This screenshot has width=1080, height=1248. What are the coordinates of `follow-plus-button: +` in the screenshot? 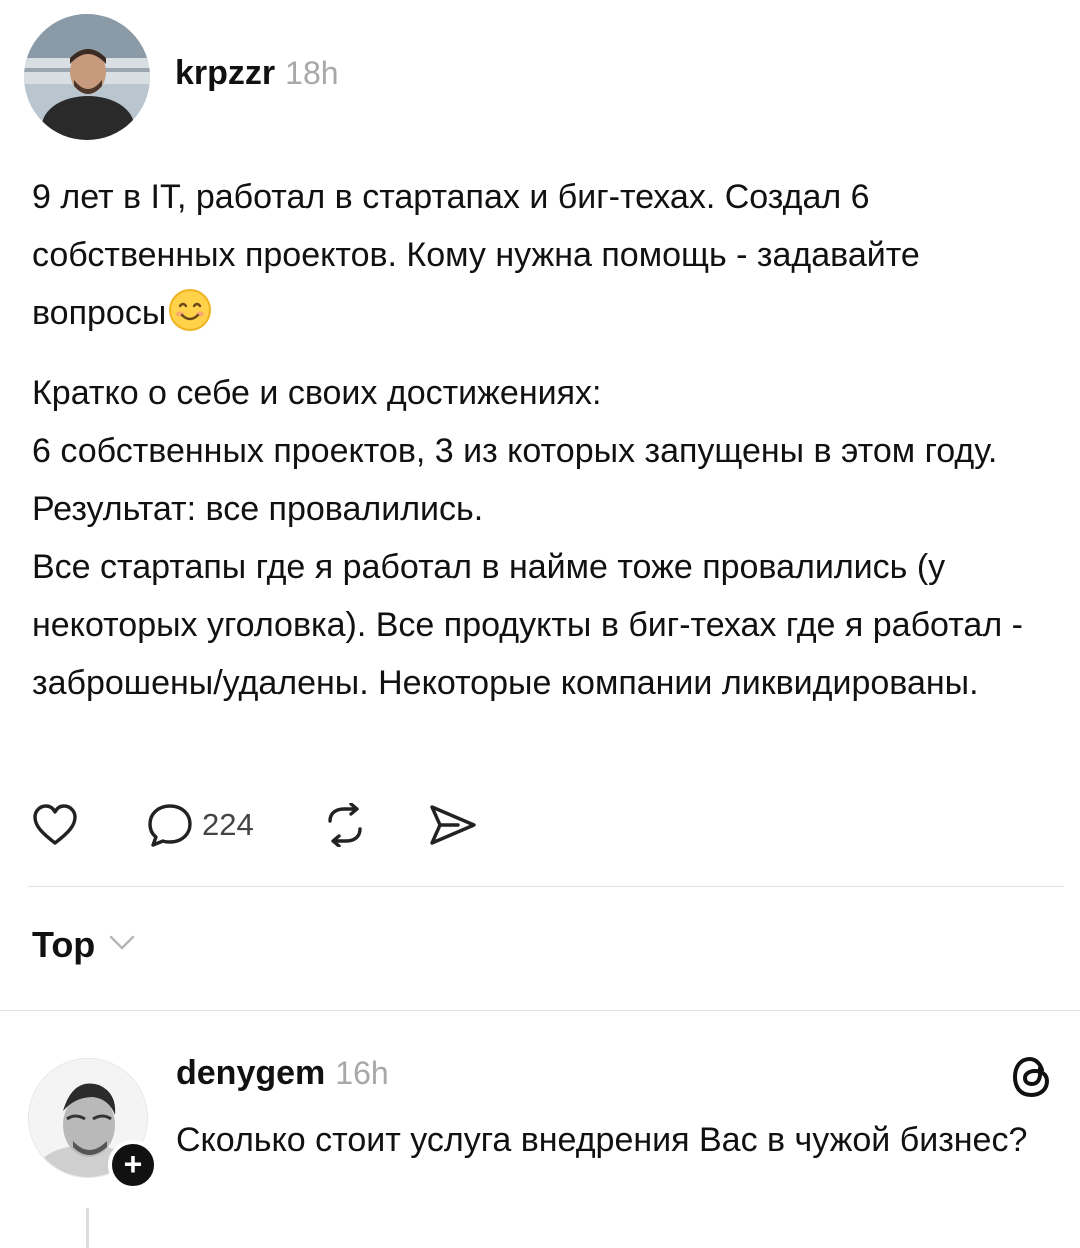 It's located at (133, 1165).